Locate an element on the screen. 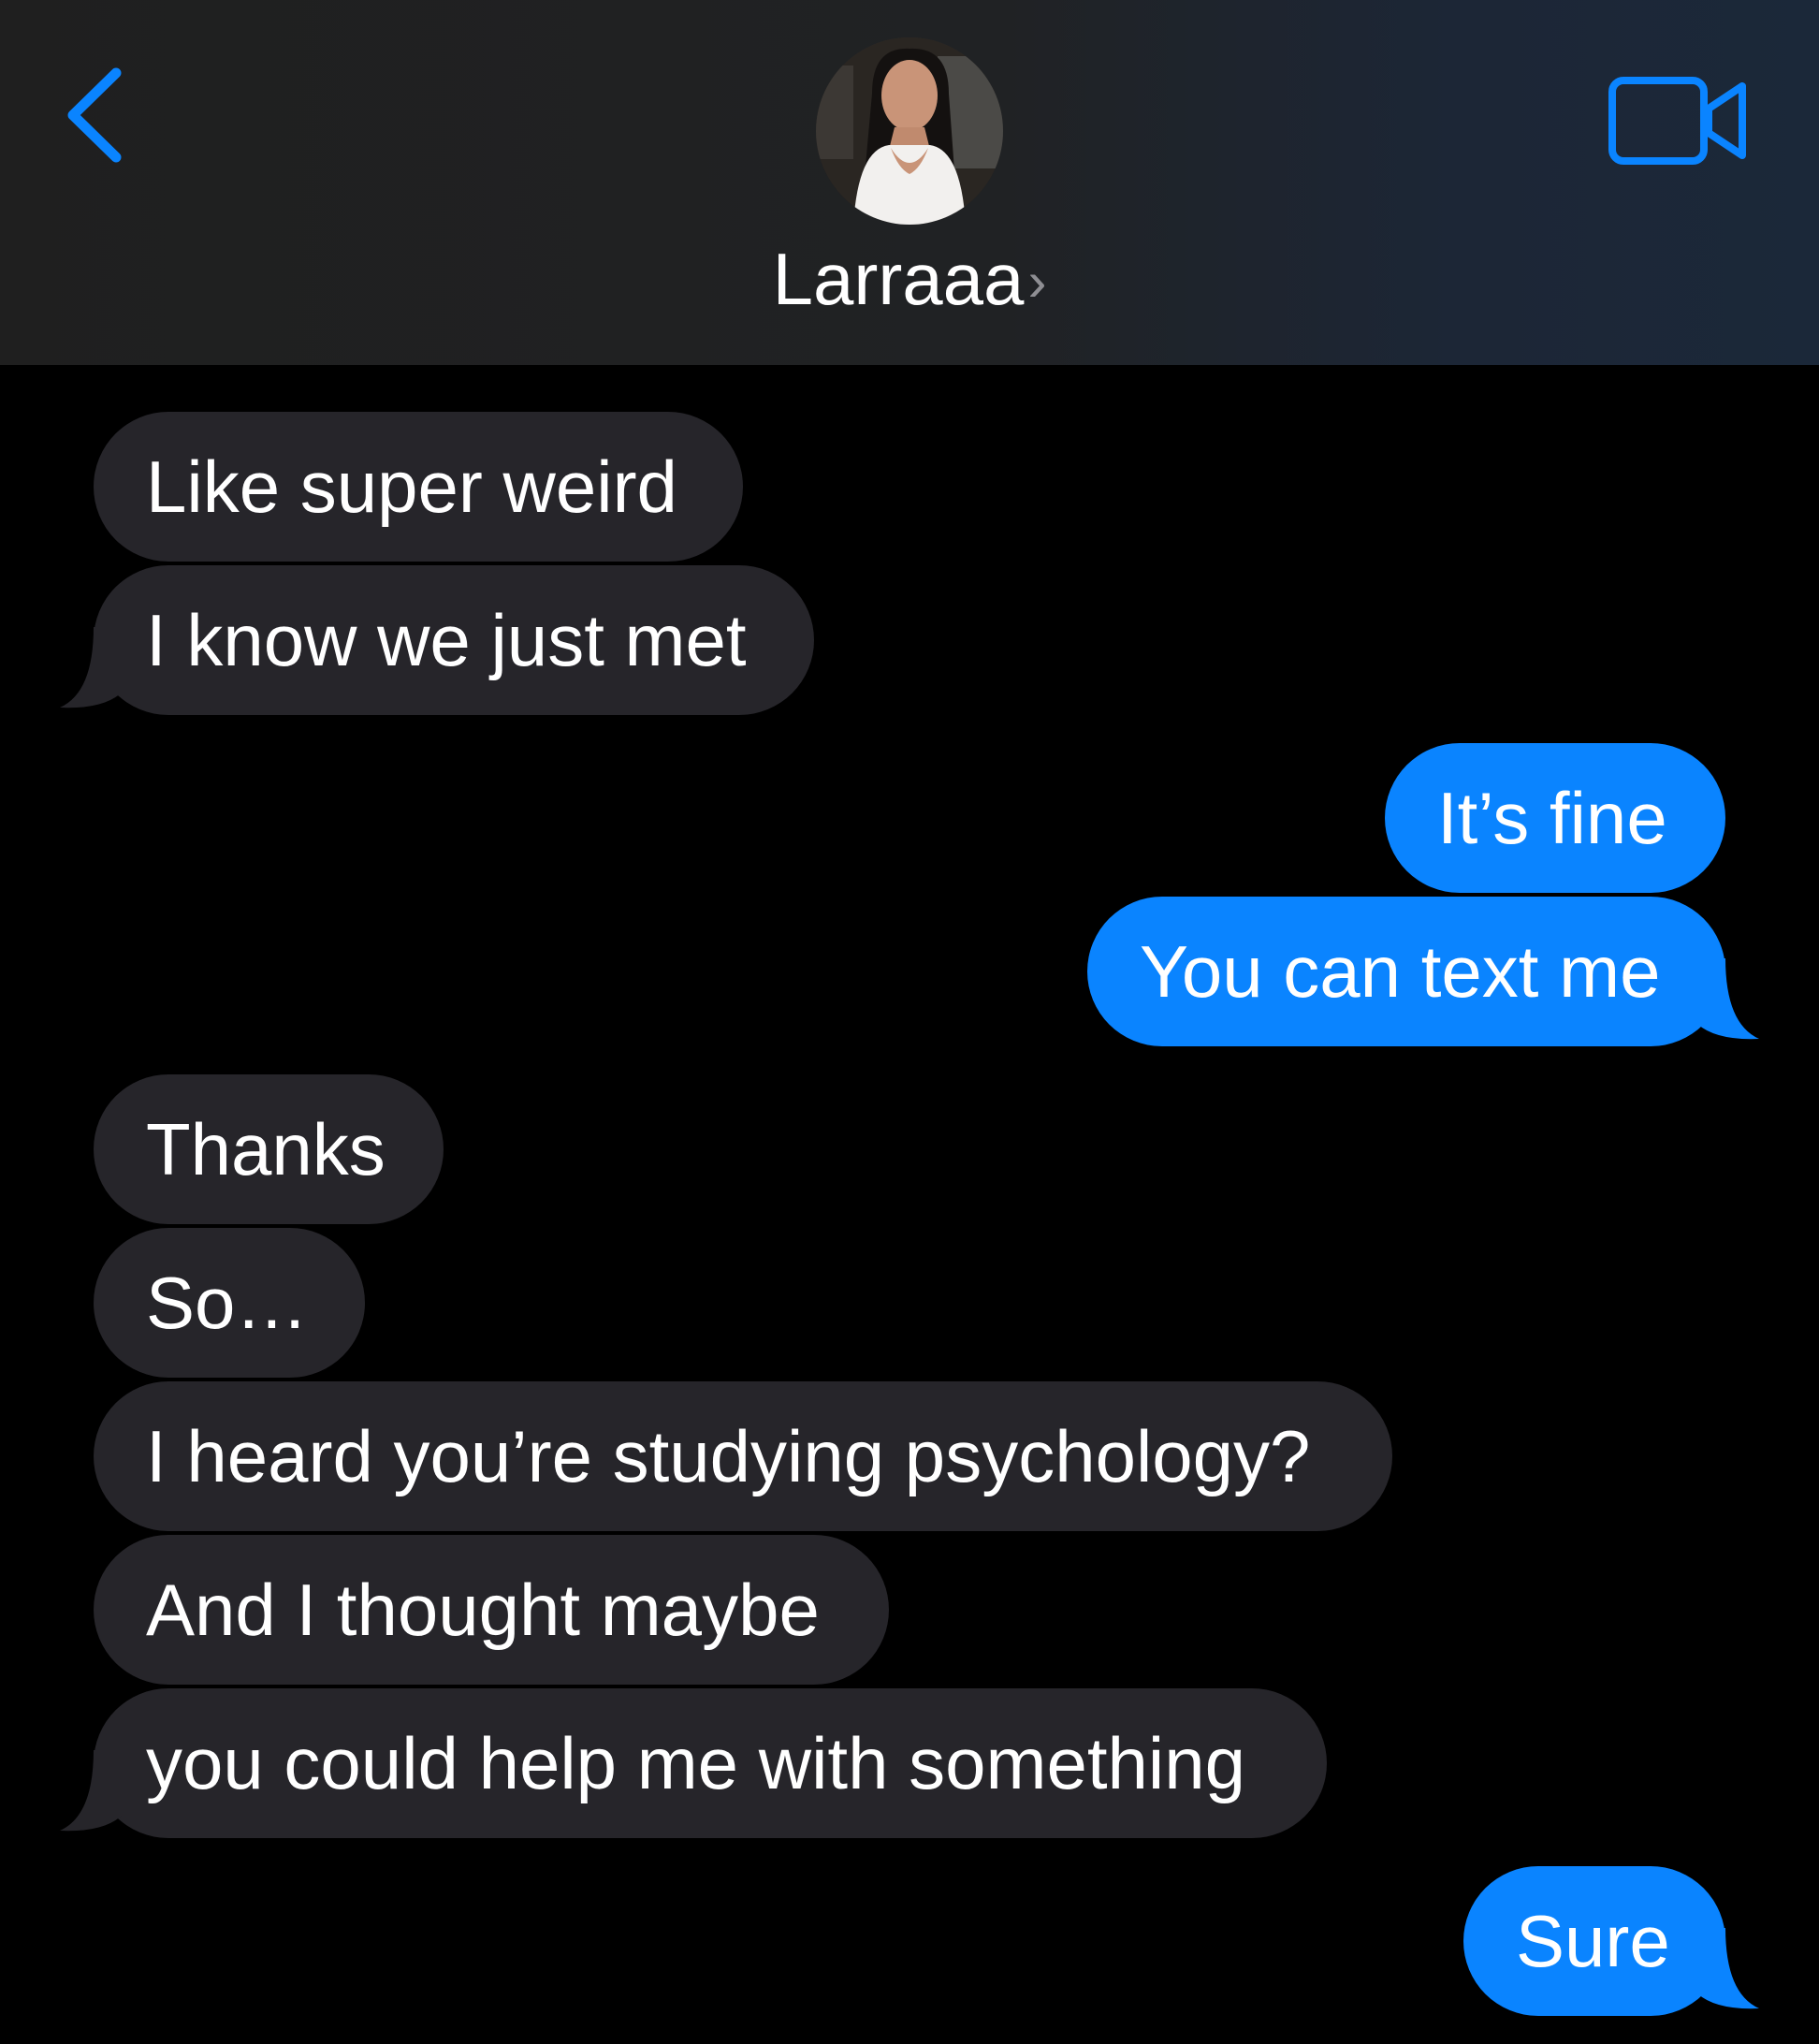 The height and width of the screenshot is (2044, 1819). message-bubble-outgoing: You can text me is located at coordinates (1406, 972).